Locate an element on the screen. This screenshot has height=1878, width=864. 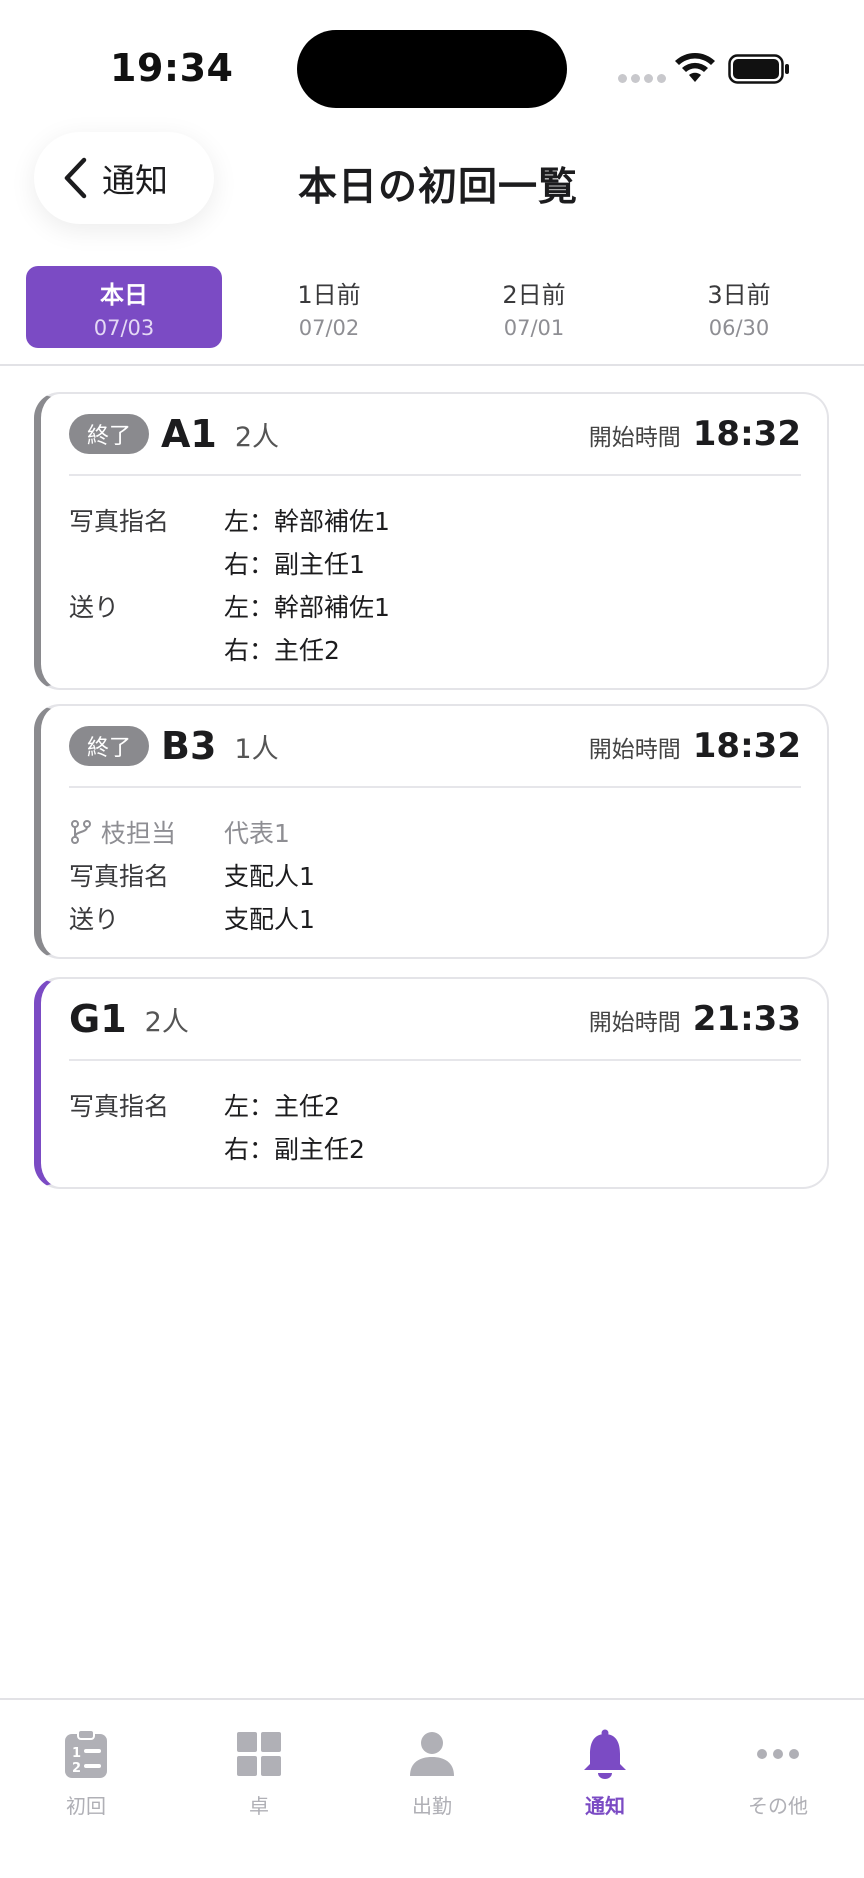
start-time-group: 開始時間 21:33 is located at coordinates (695, 1019).